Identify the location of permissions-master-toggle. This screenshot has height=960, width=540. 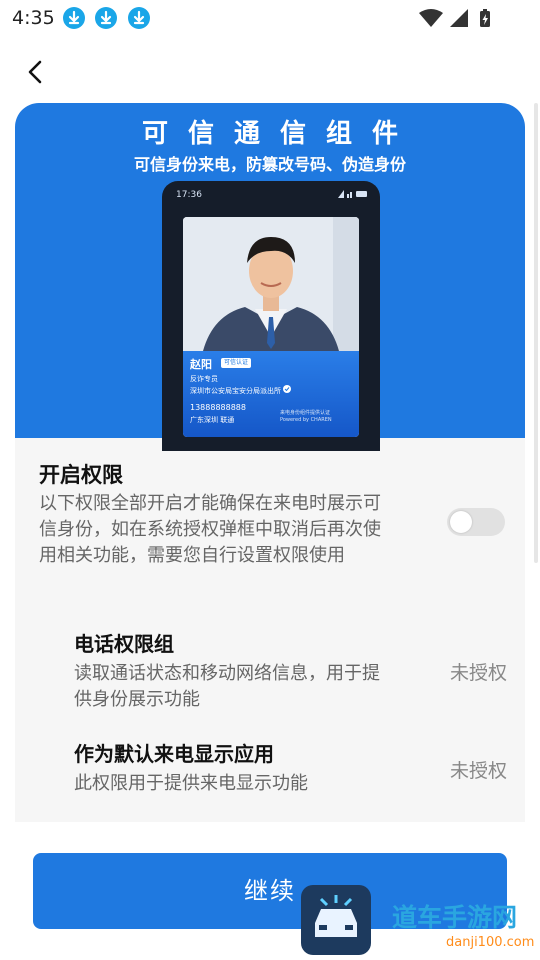
(476, 522).